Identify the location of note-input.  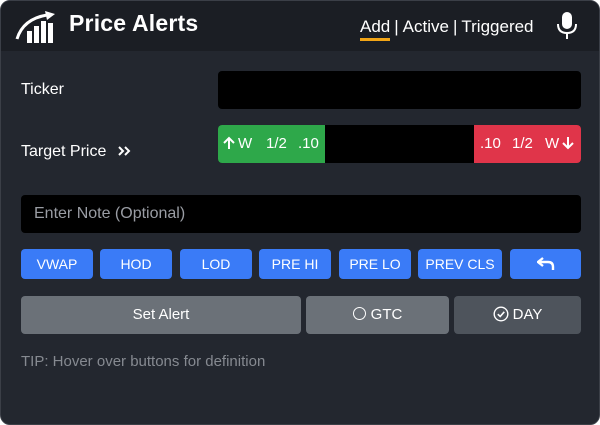
(301, 214).